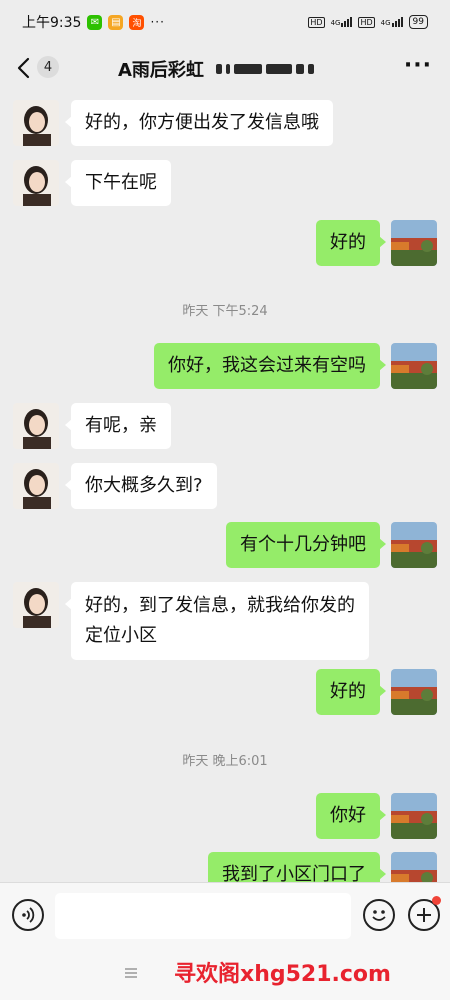 Image resolution: width=450 pixels, height=1000 pixels. Describe the element at coordinates (276, 69) in the screenshot. I see `title-redaction` at that location.